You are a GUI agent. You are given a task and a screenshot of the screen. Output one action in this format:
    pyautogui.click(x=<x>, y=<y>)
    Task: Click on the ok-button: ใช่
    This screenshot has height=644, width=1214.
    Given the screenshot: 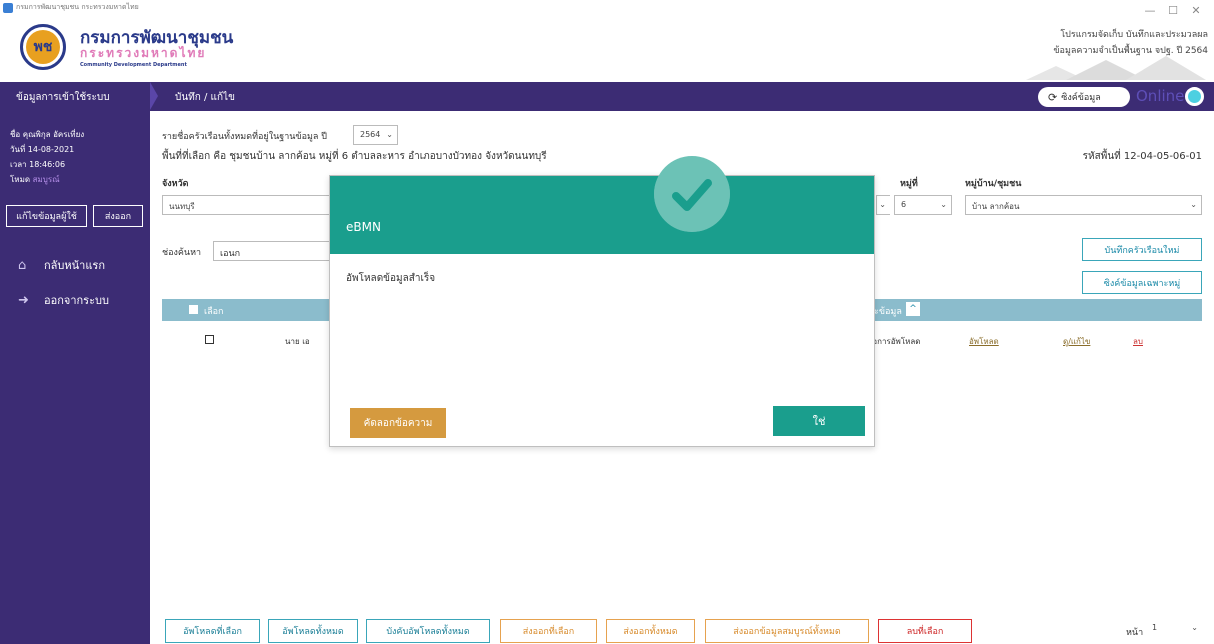 What is the action you would take?
    pyautogui.click(x=819, y=421)
    